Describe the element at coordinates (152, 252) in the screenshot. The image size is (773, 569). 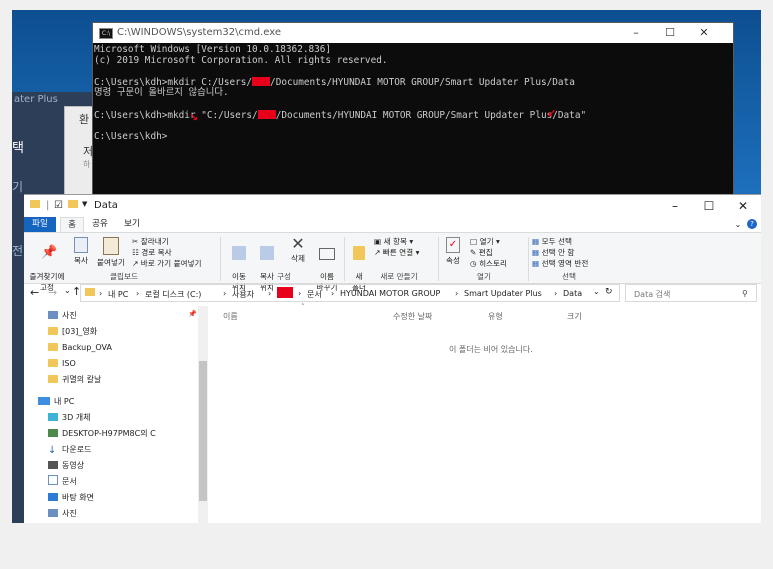
I see `copy-path-button: ☷ 경로 복사` at that location.